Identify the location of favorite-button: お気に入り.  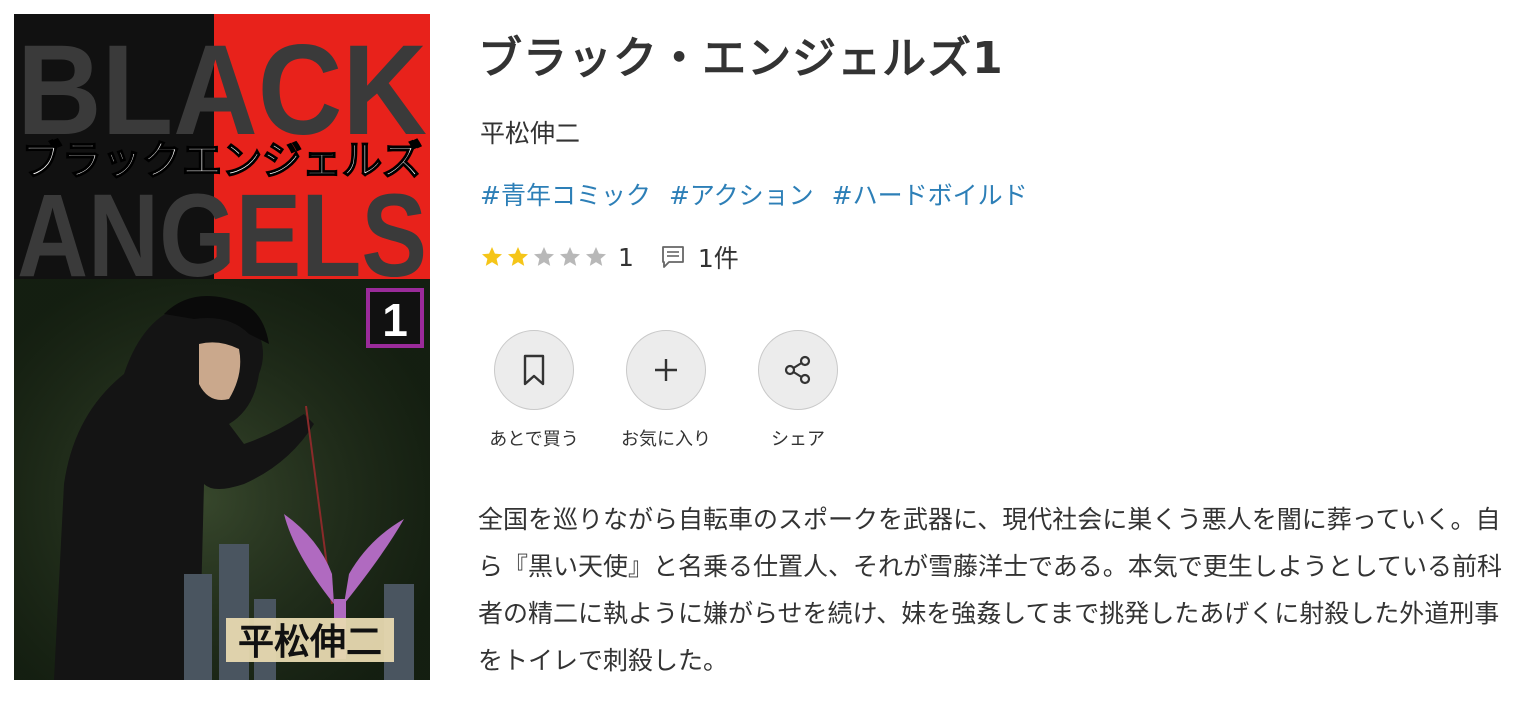
(666, 390).